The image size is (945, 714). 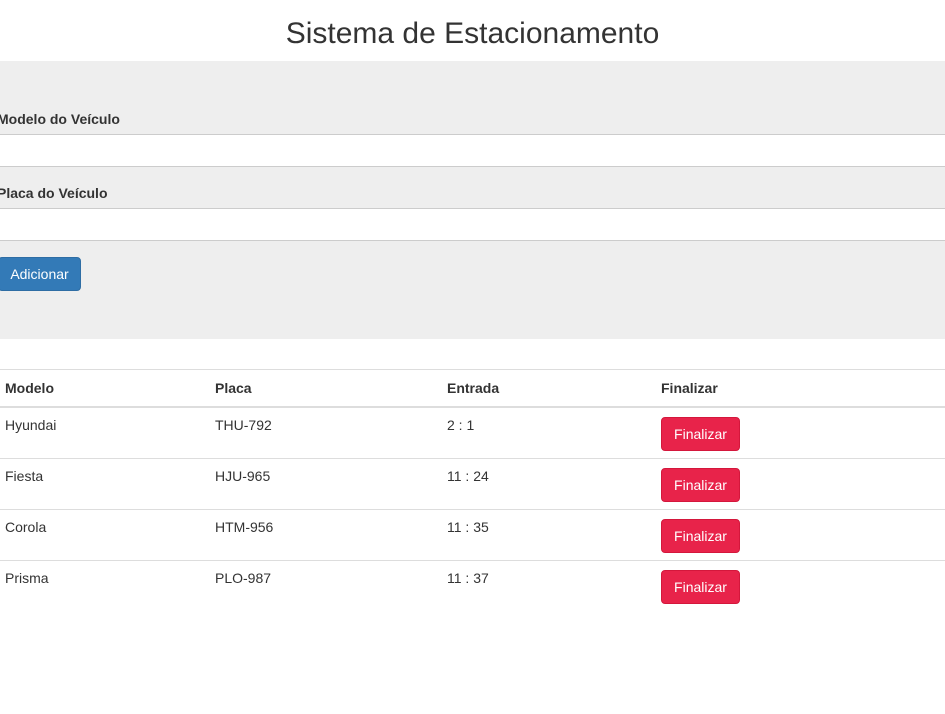 I want to click on cell-modelo: Corola, so click(x=105, y=535).